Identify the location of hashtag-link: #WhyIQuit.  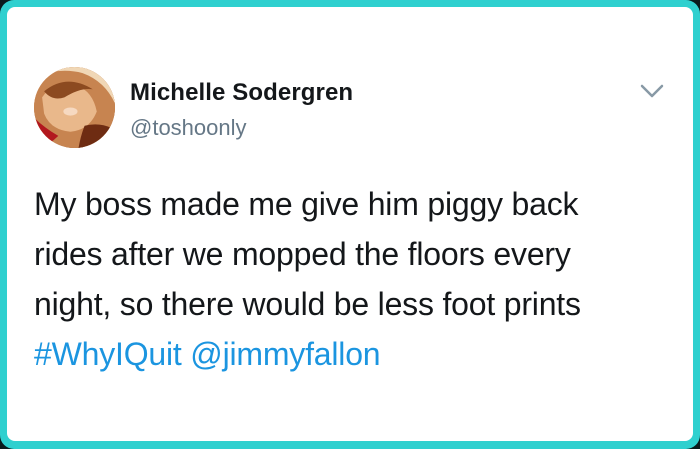
(108, 354).